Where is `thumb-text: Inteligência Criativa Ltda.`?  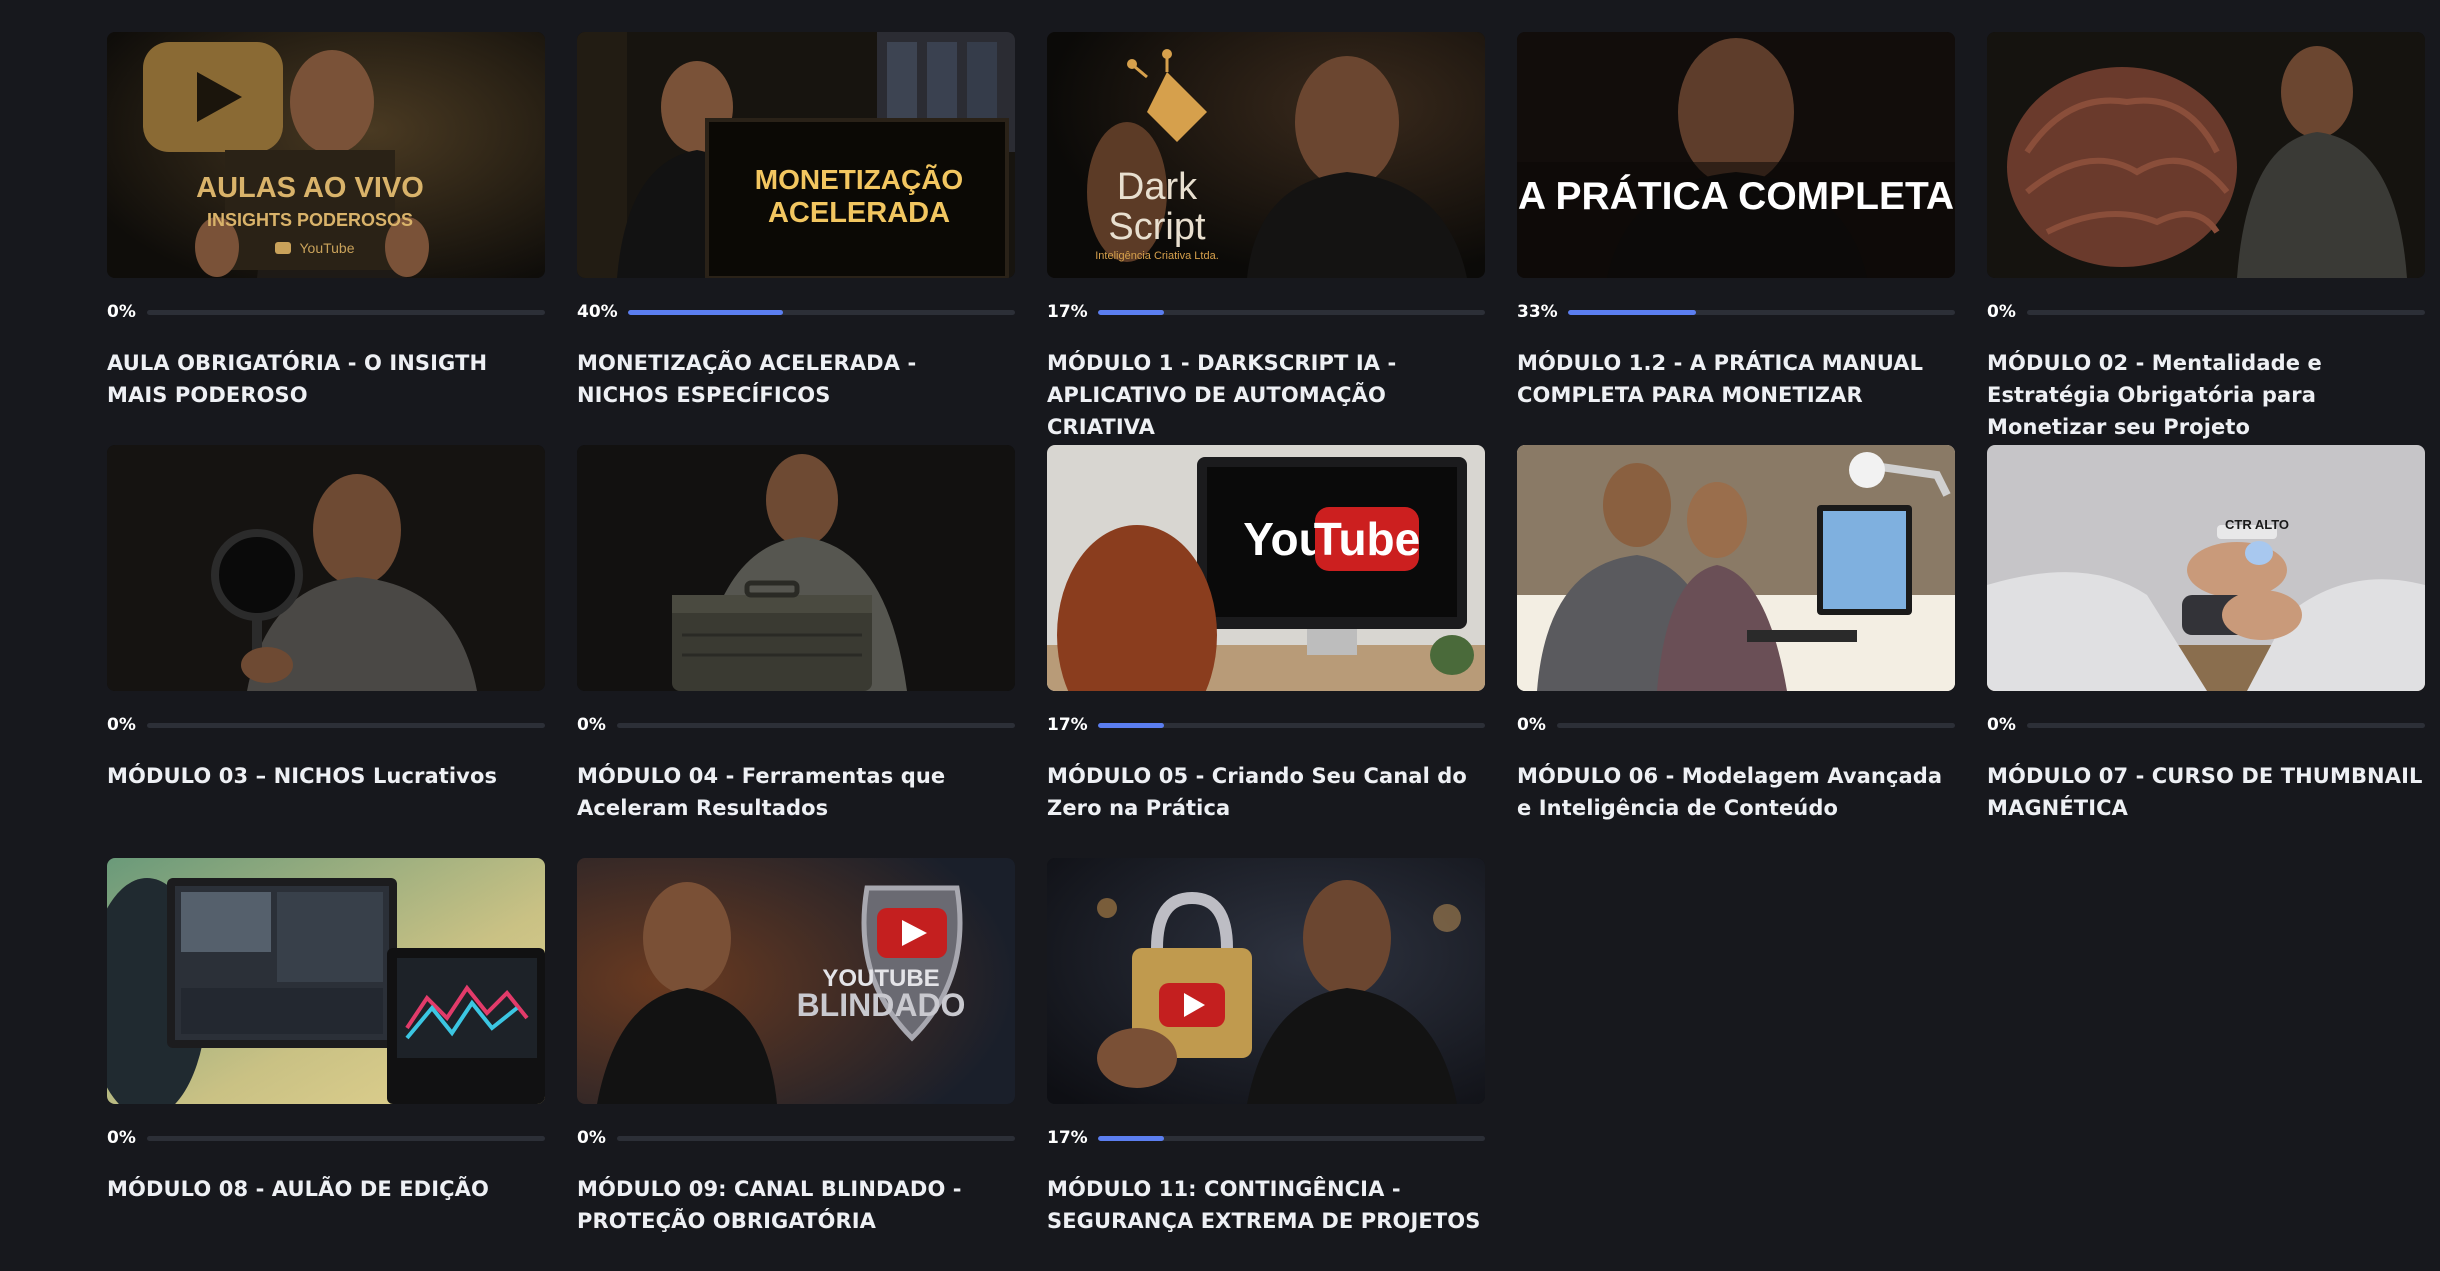 thumb-text: Inteligência Criativa Ltda. is located at coordinates (1157, 256).